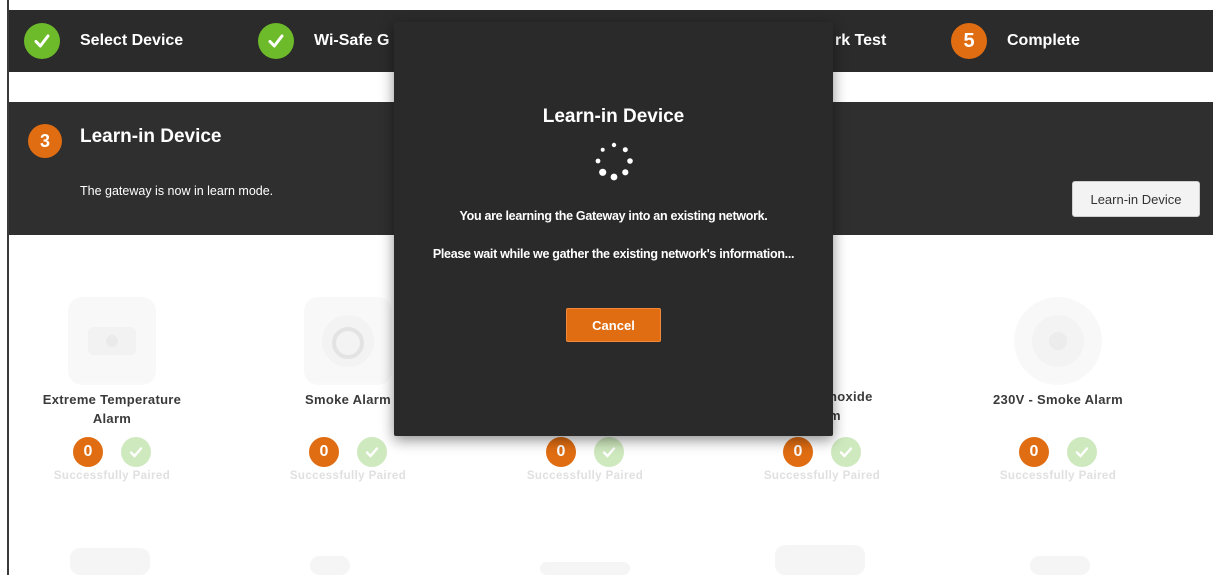 The image size is (1222, 575). I want to click on device-name: 230V - Smoke Alarm, so click(1058, 399).